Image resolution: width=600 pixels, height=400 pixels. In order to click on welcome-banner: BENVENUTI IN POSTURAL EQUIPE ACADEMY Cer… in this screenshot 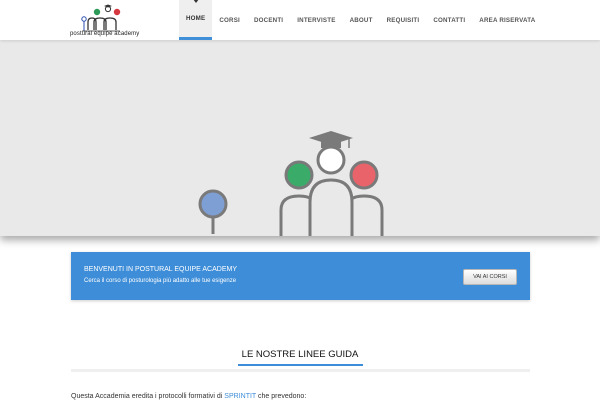, I will do `click(300, 276)`.